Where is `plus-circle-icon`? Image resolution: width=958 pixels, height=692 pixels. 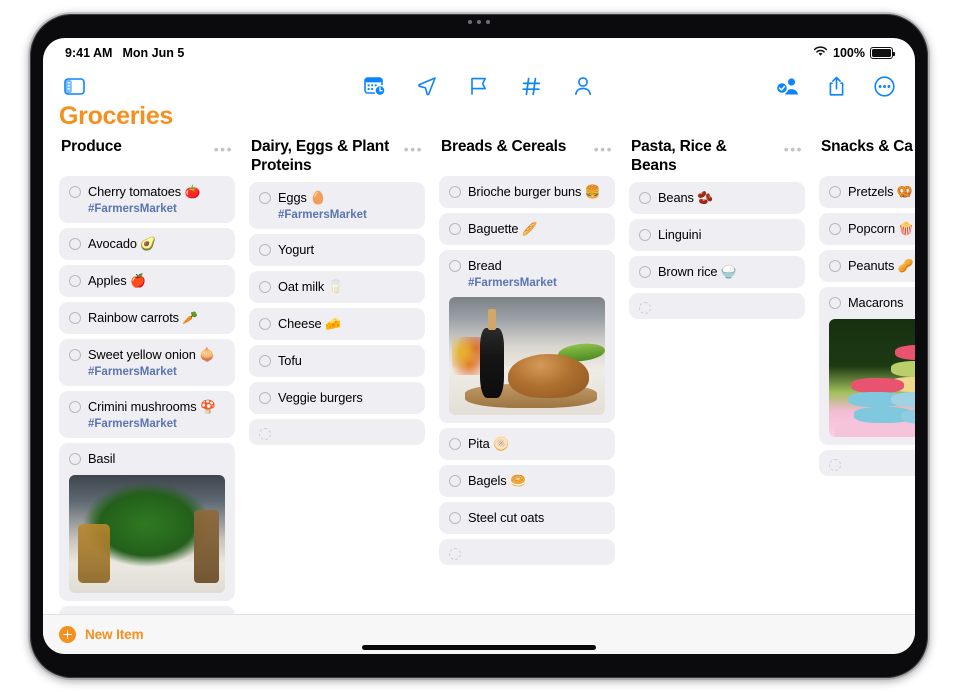 plus-circle-icon is located at coordinates (67, 634).